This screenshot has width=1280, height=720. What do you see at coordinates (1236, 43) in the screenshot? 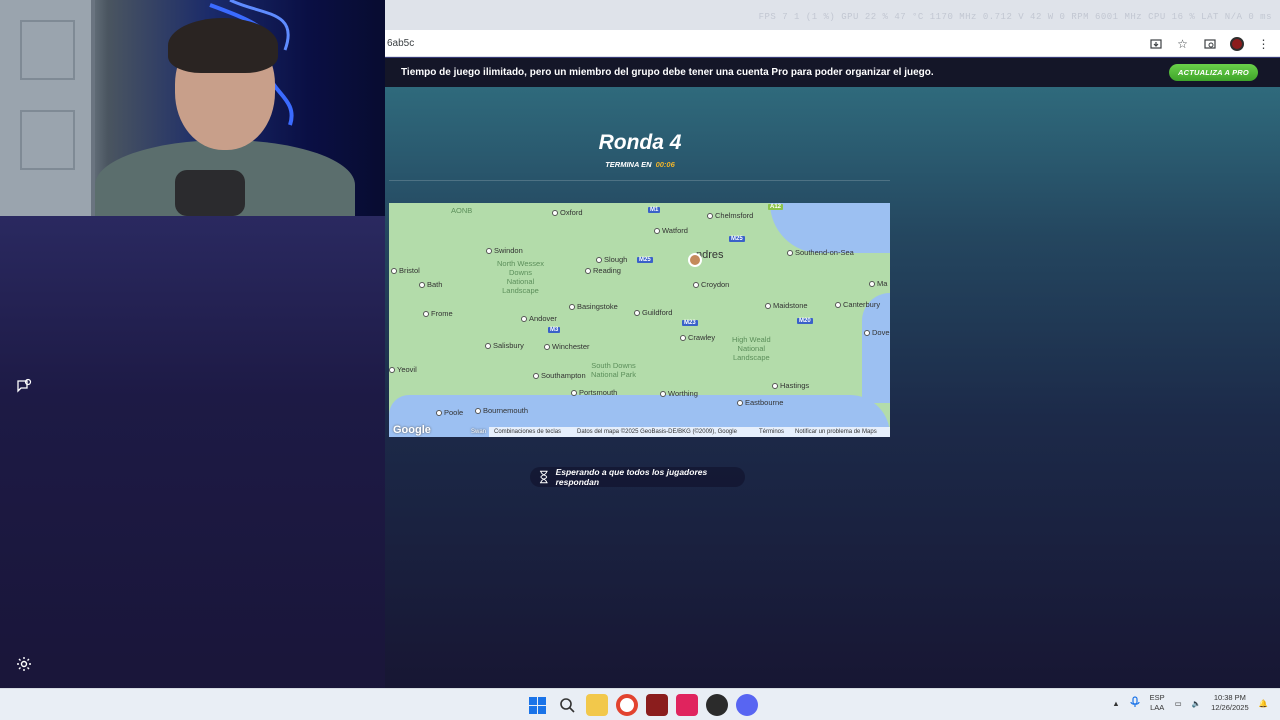
I see `profile-icon` at bounding box center [1236, 43].